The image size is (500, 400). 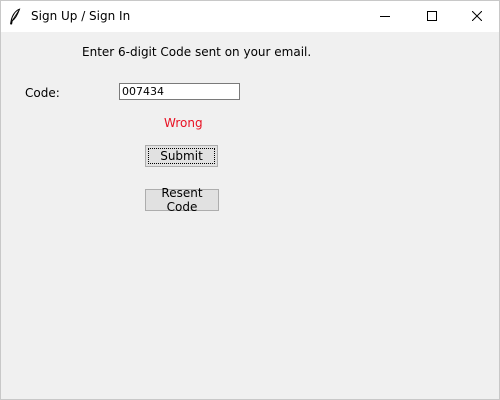 I want to click on feather-icon, so click(x=15, y=16).